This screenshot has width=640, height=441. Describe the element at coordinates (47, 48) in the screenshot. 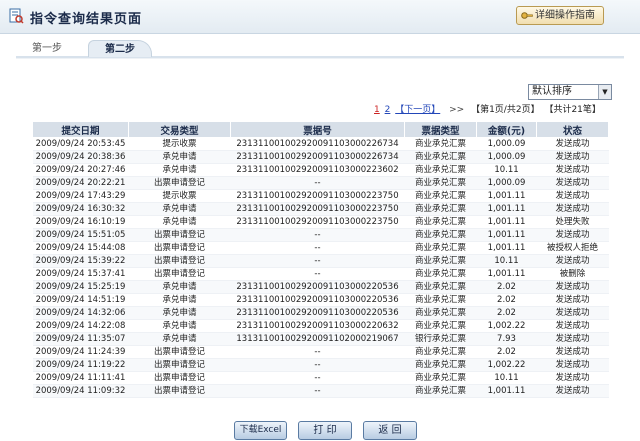

I see `tab-step-1: 第一步` at that location.